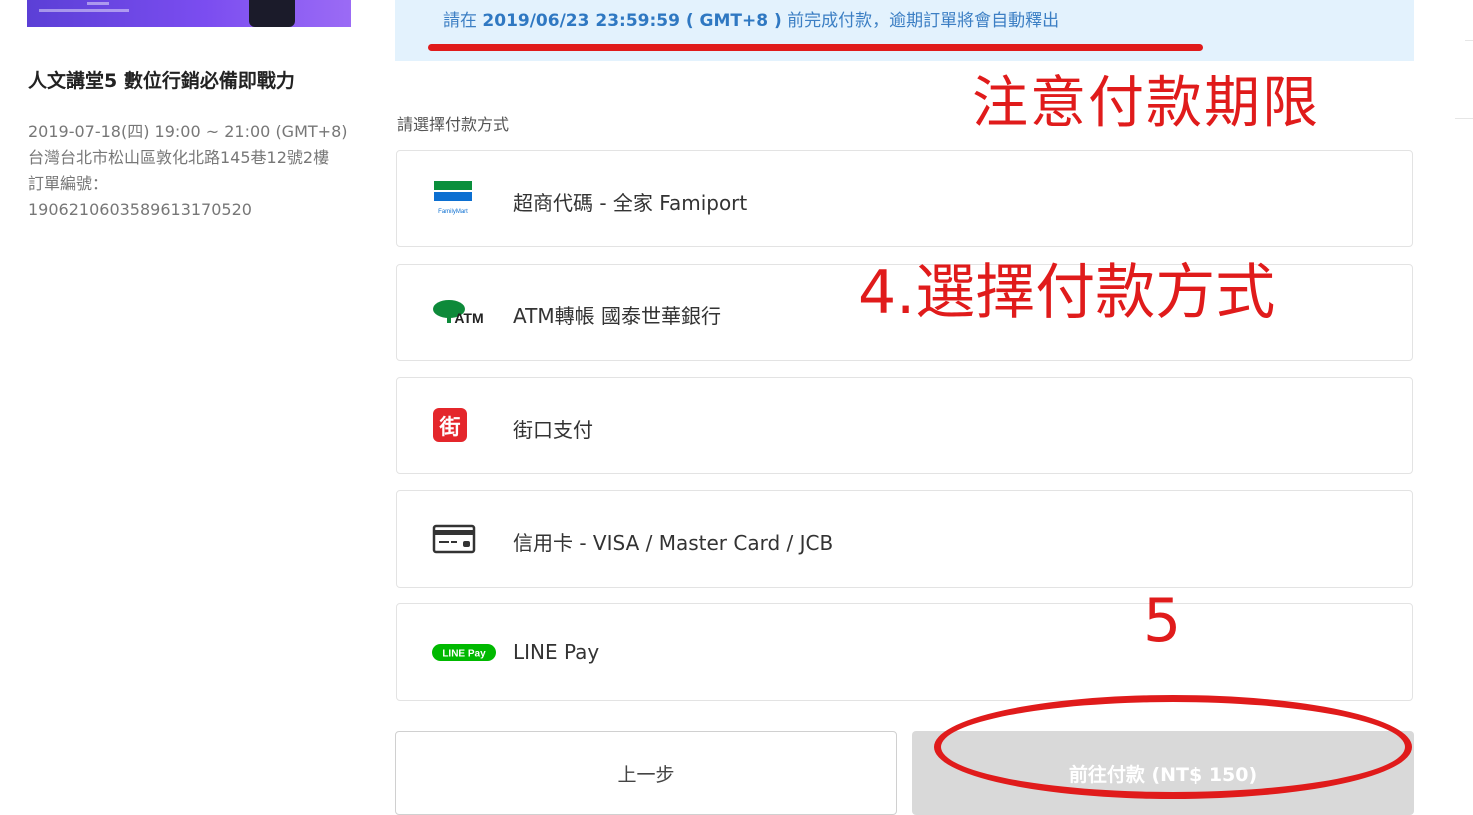 The image size is (1473, 815). I want to click on payment-option-jkopay: 街 街口支付, so click(904, 425).